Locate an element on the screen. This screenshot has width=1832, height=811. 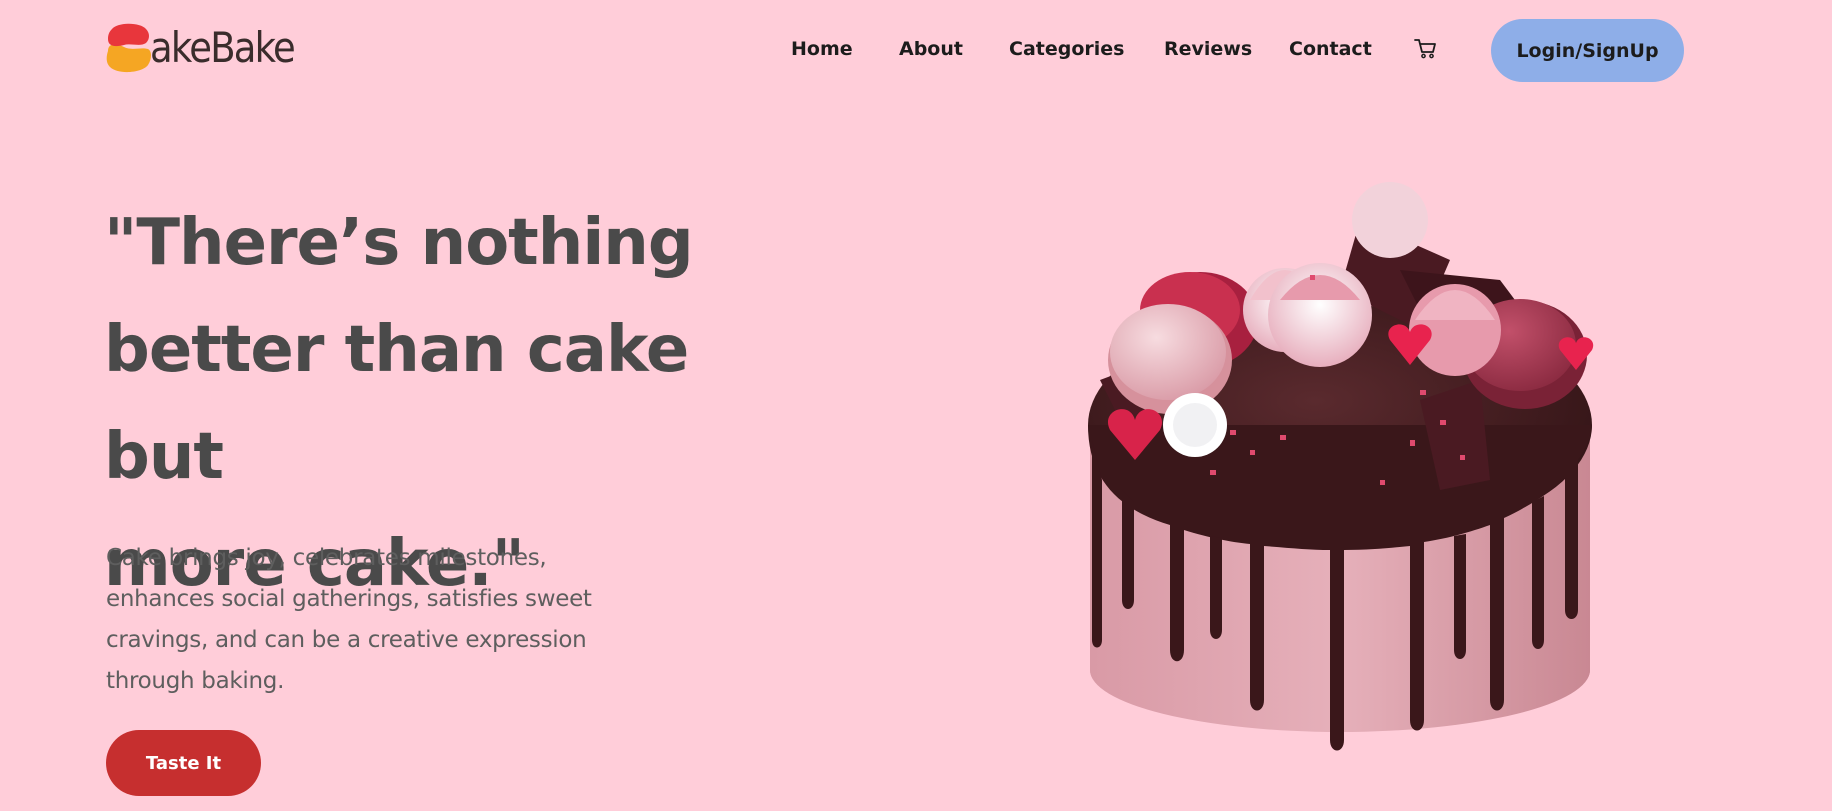
cake-logo-icon is located at coordinates (128, 48).